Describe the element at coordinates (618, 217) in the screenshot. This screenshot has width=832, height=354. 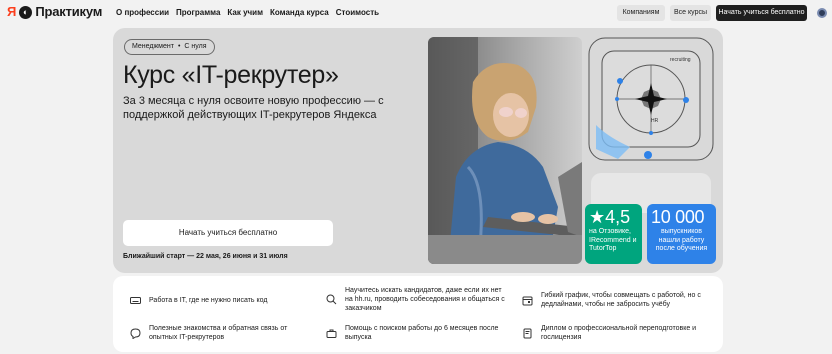
I see `rating-value: 4,5` at that location.